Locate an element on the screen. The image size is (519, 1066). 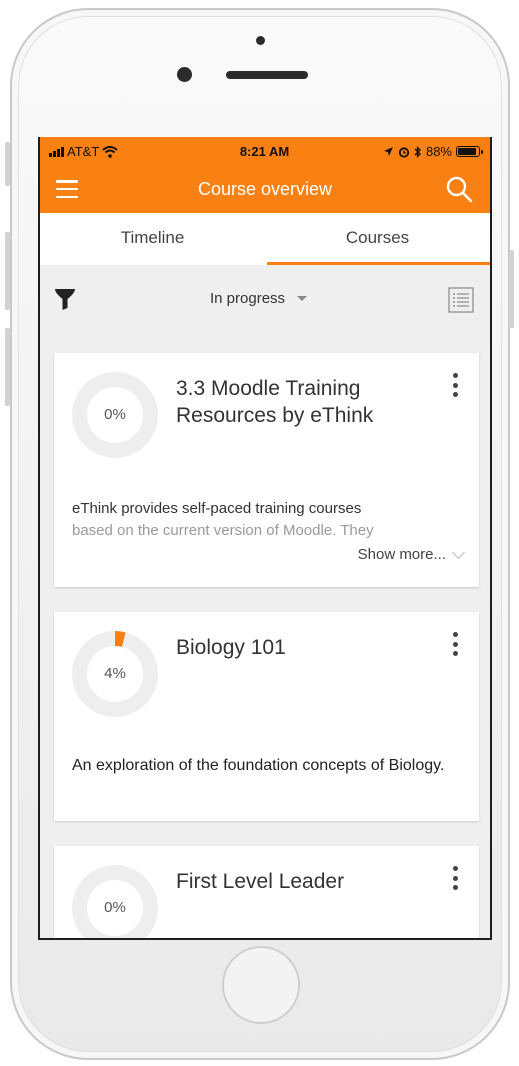
status-right: 88% is located at coordinates (406, 151).